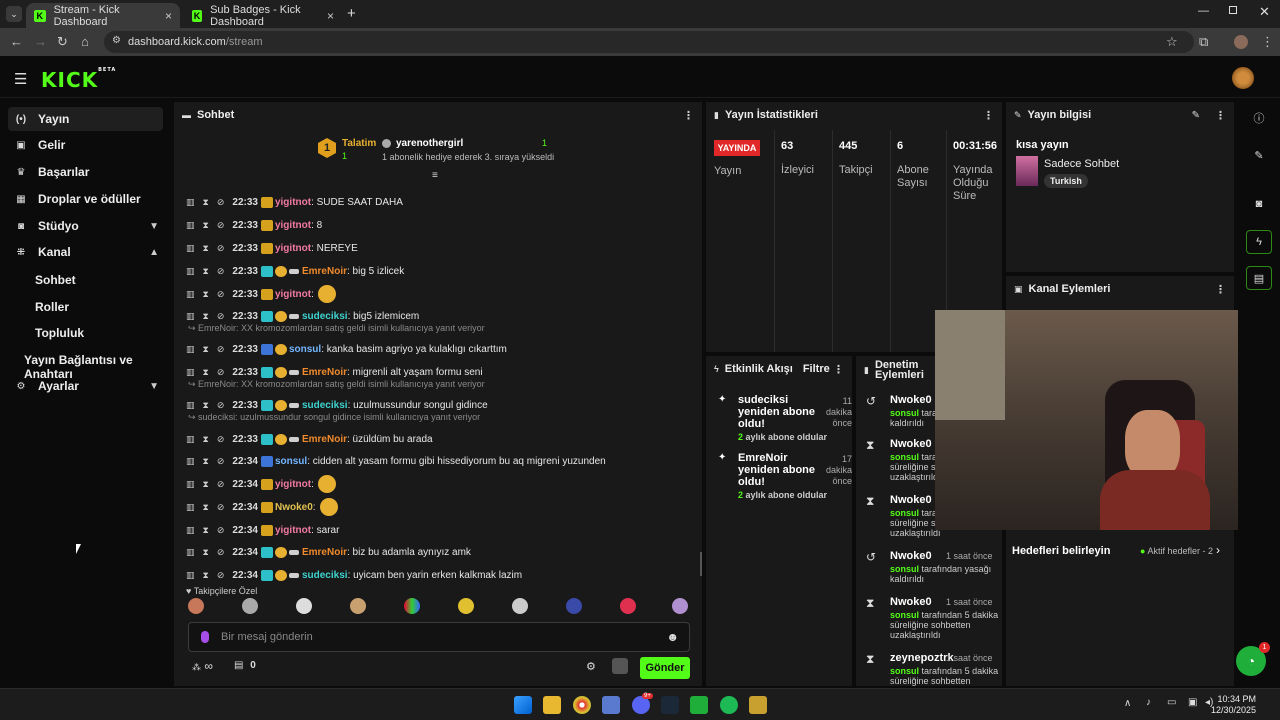  What do you see at coordinates (116, 40) in the screenshot?
I see `site-info-icon: ⚙` at bounding box center [116, 40].